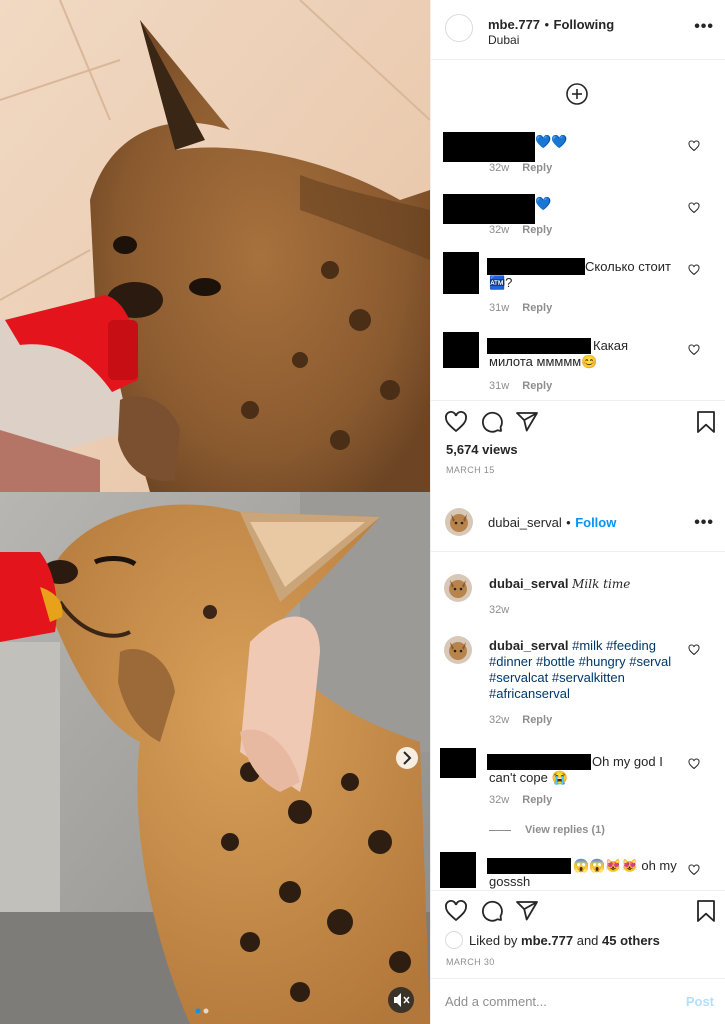  I want to click on caption: dubai_serval 𝑀𝑖𝑙𝑘 𝑡𝑖𝑚𝑒 32w, so click(578, 600).